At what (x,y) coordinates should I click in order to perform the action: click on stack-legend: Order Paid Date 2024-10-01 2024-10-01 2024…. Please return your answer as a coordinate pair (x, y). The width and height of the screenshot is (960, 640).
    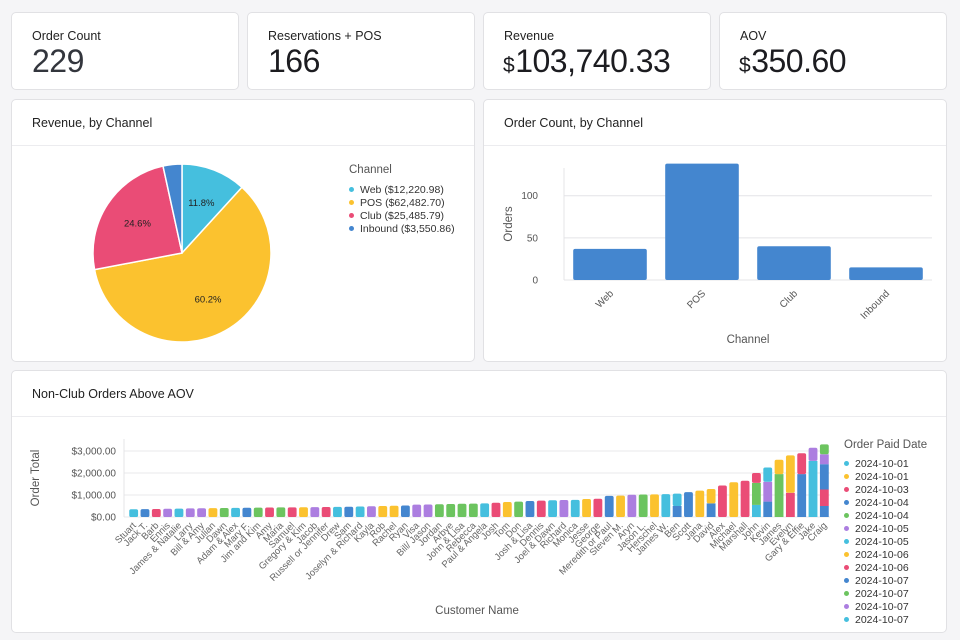
    Looking at the image, I should click on (885, 533).